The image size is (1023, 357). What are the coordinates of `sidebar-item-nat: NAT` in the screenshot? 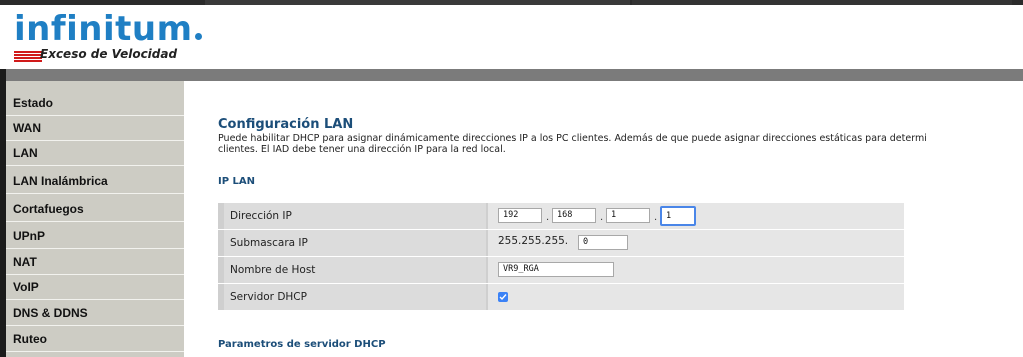 It's located at (95, 262).